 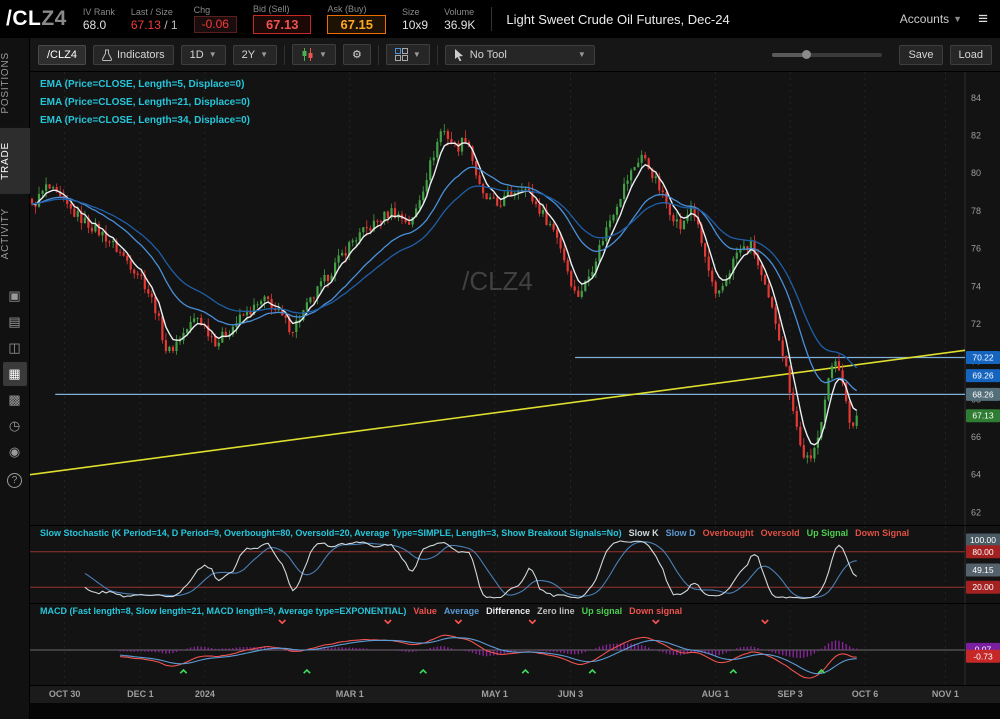 I want to click on layout-grid-dropdown: ▼, so click(x=407, y=54).